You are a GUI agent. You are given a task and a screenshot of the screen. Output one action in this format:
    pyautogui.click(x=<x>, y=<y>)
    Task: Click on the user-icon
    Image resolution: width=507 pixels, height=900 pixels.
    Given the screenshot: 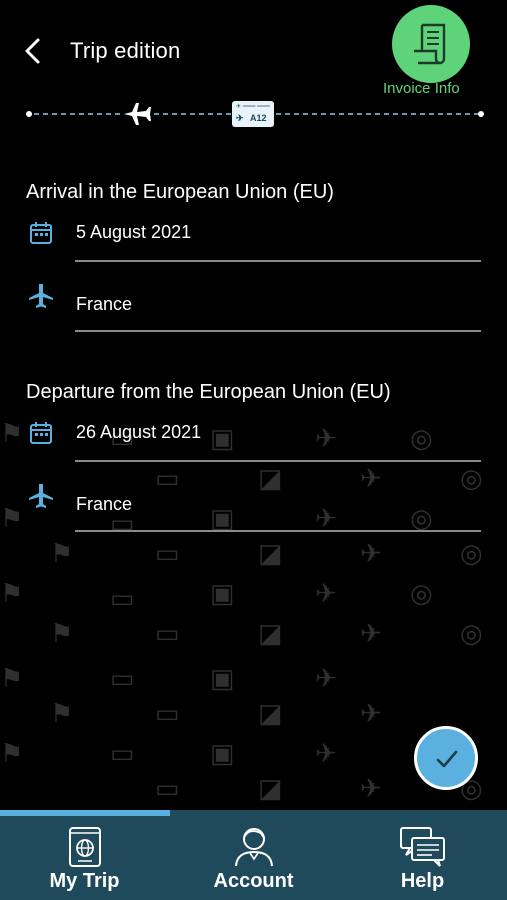 What is the action you would take?
    pyautogui.click(x=254, y=847)
    